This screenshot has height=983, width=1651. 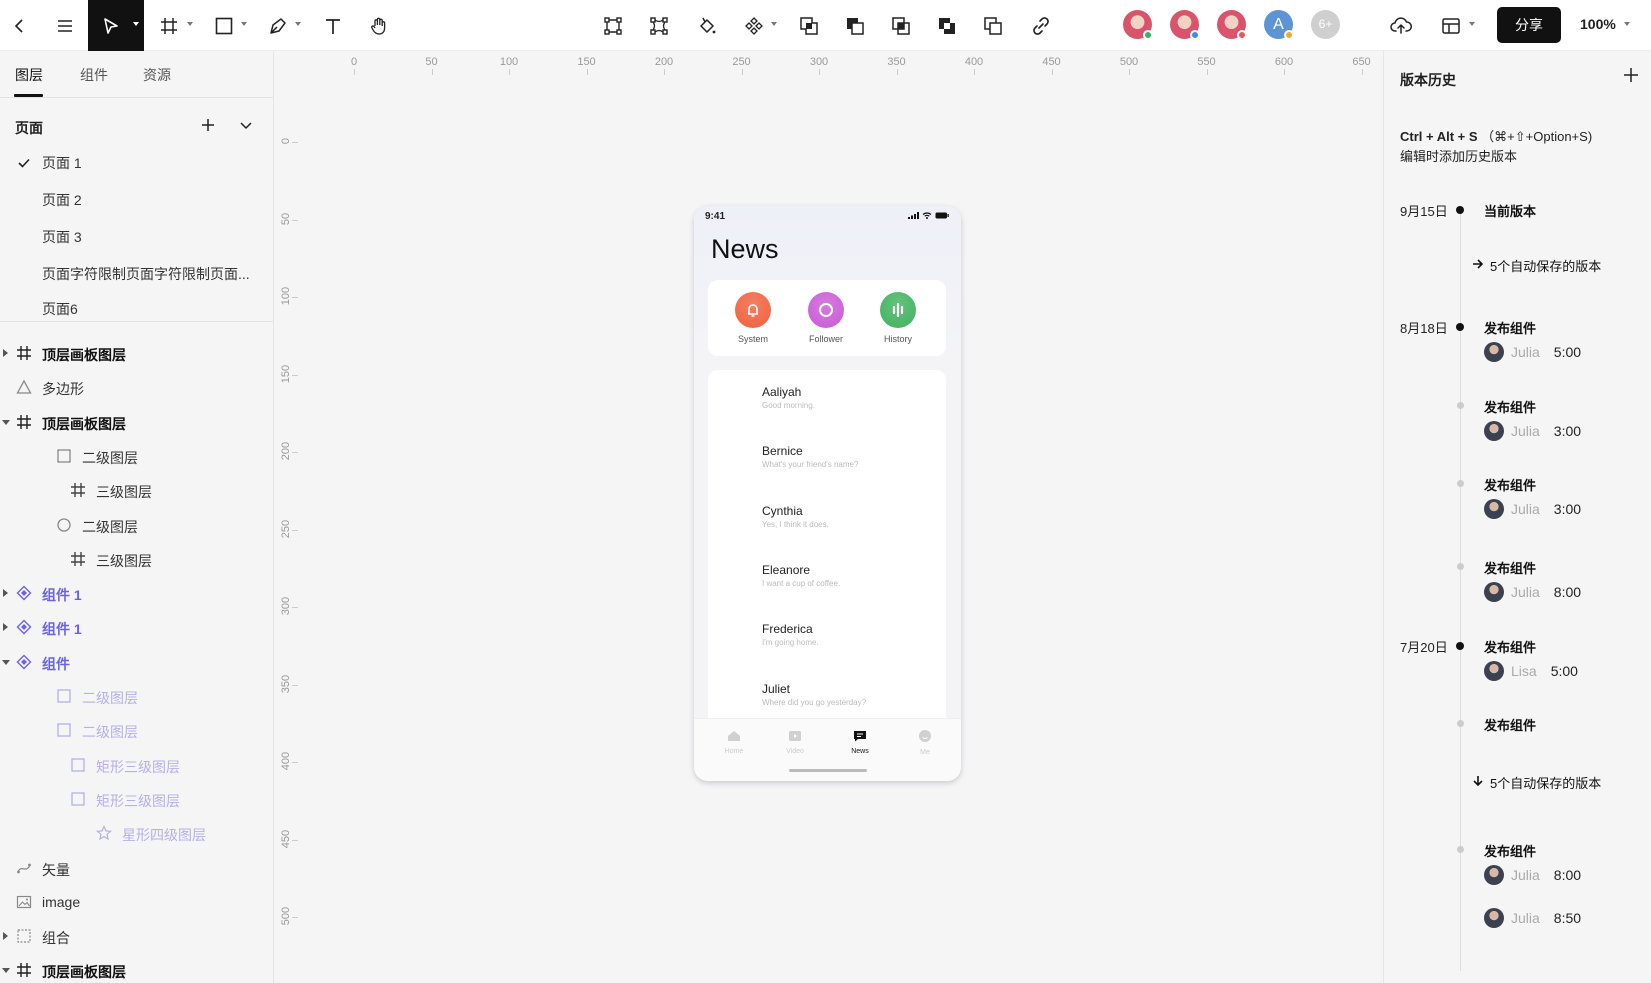 What do you see at coordinates (136, 163) in the screenshot?
I see `page-item: 页面 1` at bounding box center [136, 163].